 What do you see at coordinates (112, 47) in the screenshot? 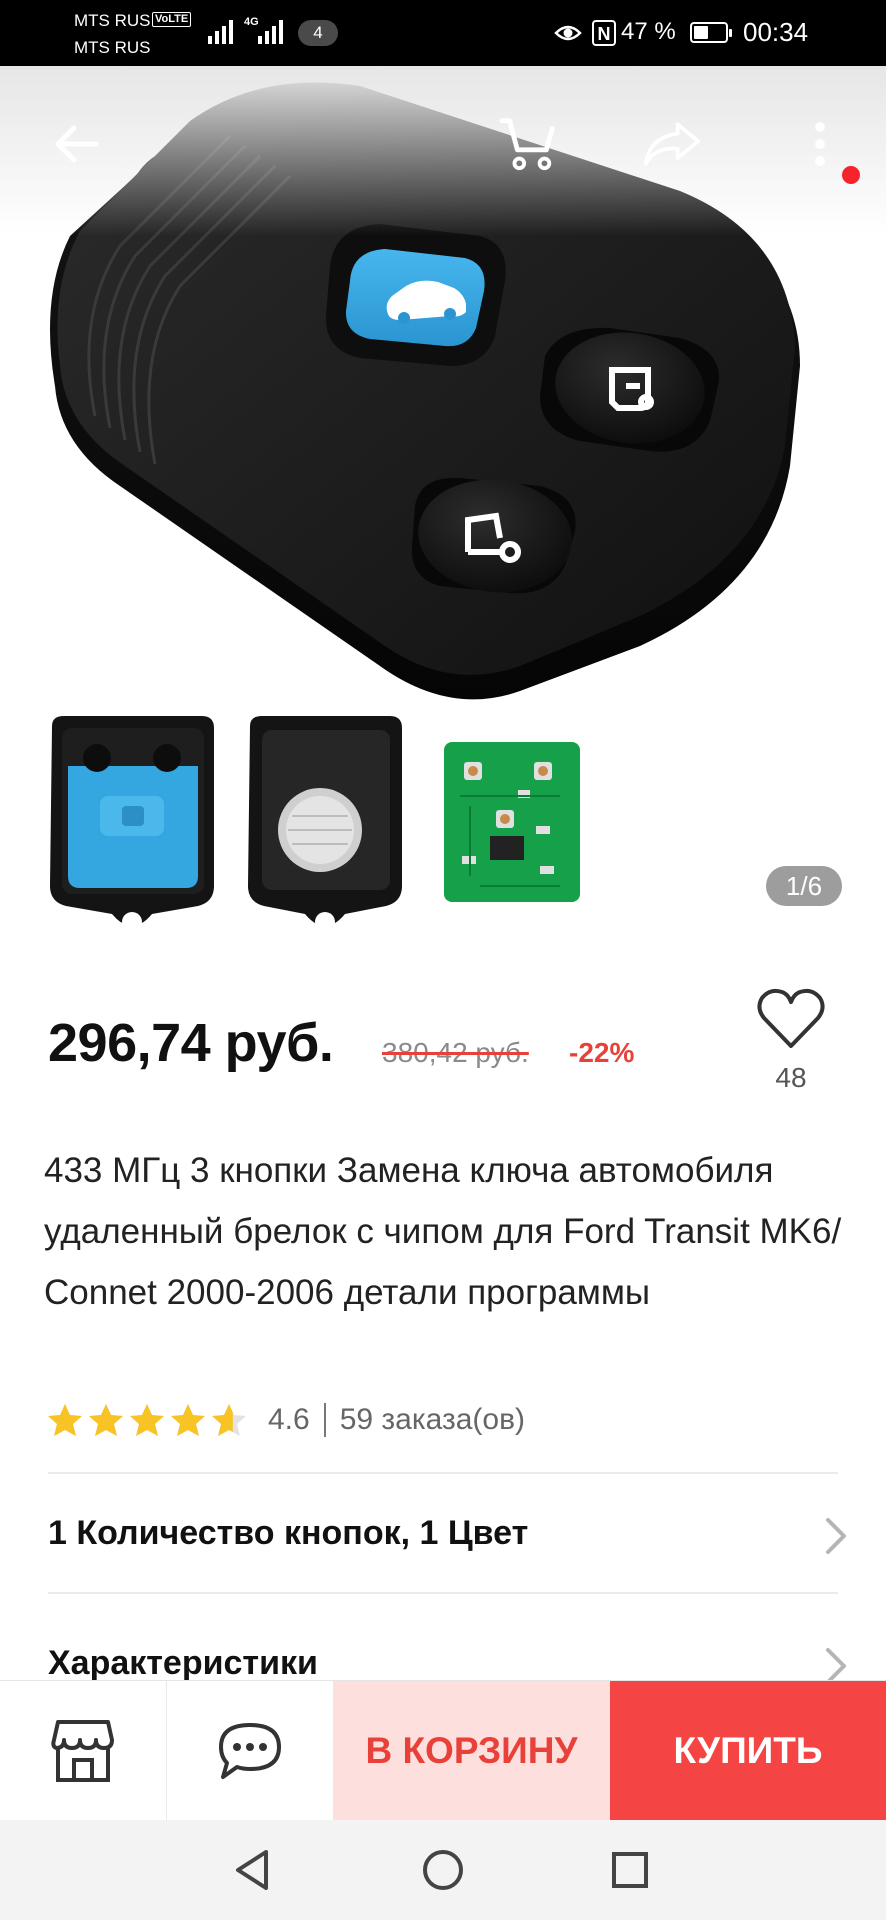
I see `carrier-2: MTS RUS` at bounding box center [112, 47].